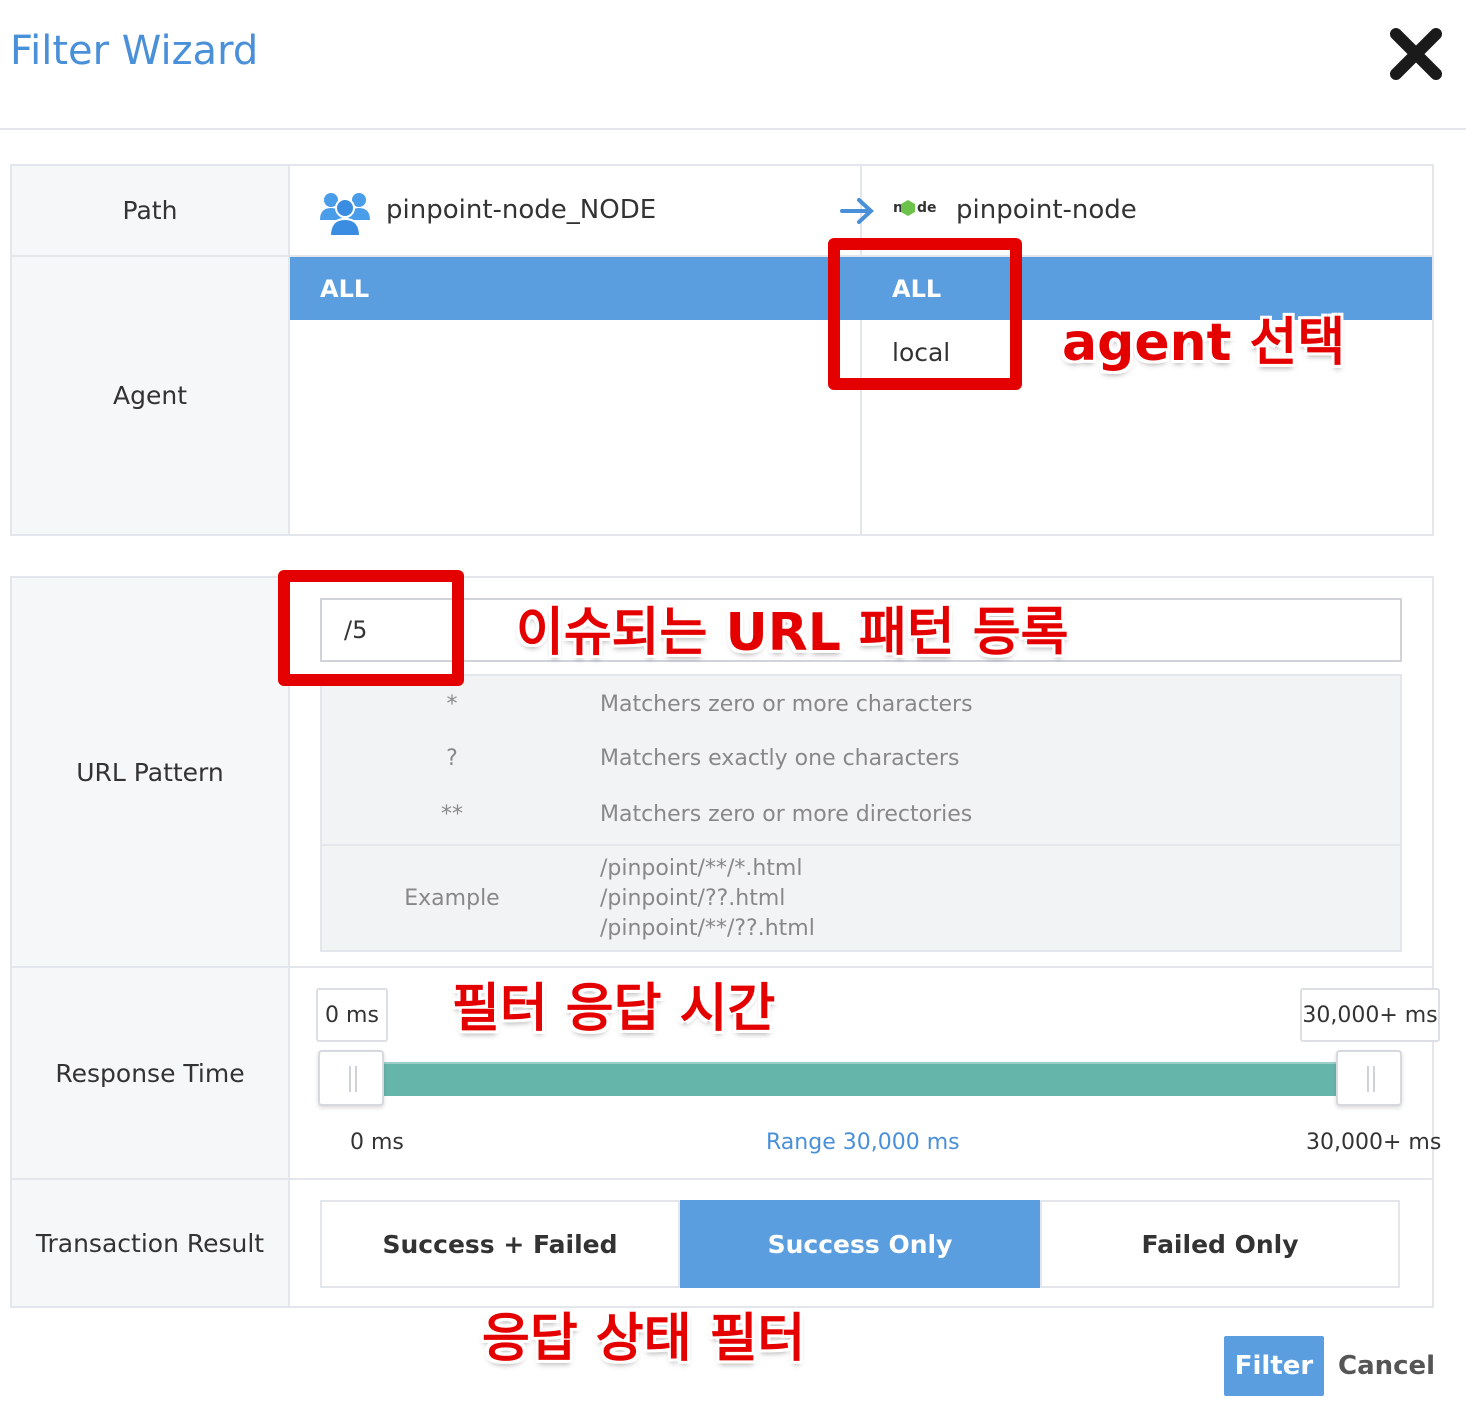 The image size is (1466, 1416). What do you see at coordinates (352, 1015) in the screenshot?
I see `response-min-input: 0 ms` at bounding box center [352, 1015].